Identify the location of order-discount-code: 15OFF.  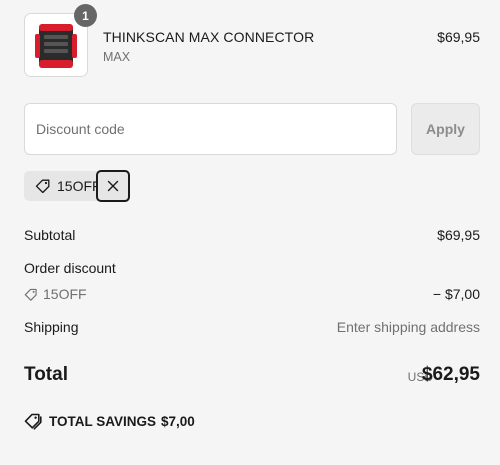
(65, 294).